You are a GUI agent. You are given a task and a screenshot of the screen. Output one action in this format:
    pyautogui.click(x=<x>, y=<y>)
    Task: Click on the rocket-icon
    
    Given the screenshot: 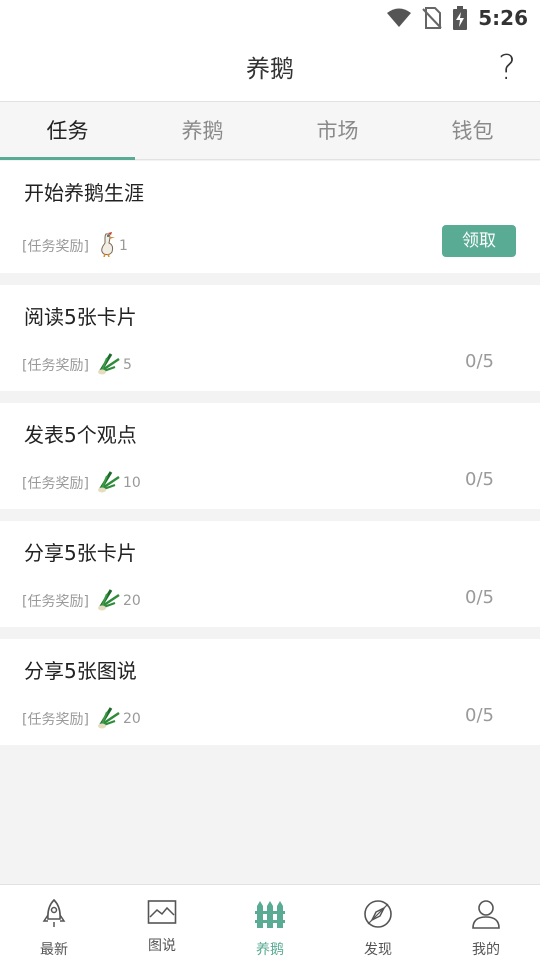 What is the action you would take?
    pyautogui.click(x=54, y=915)
    